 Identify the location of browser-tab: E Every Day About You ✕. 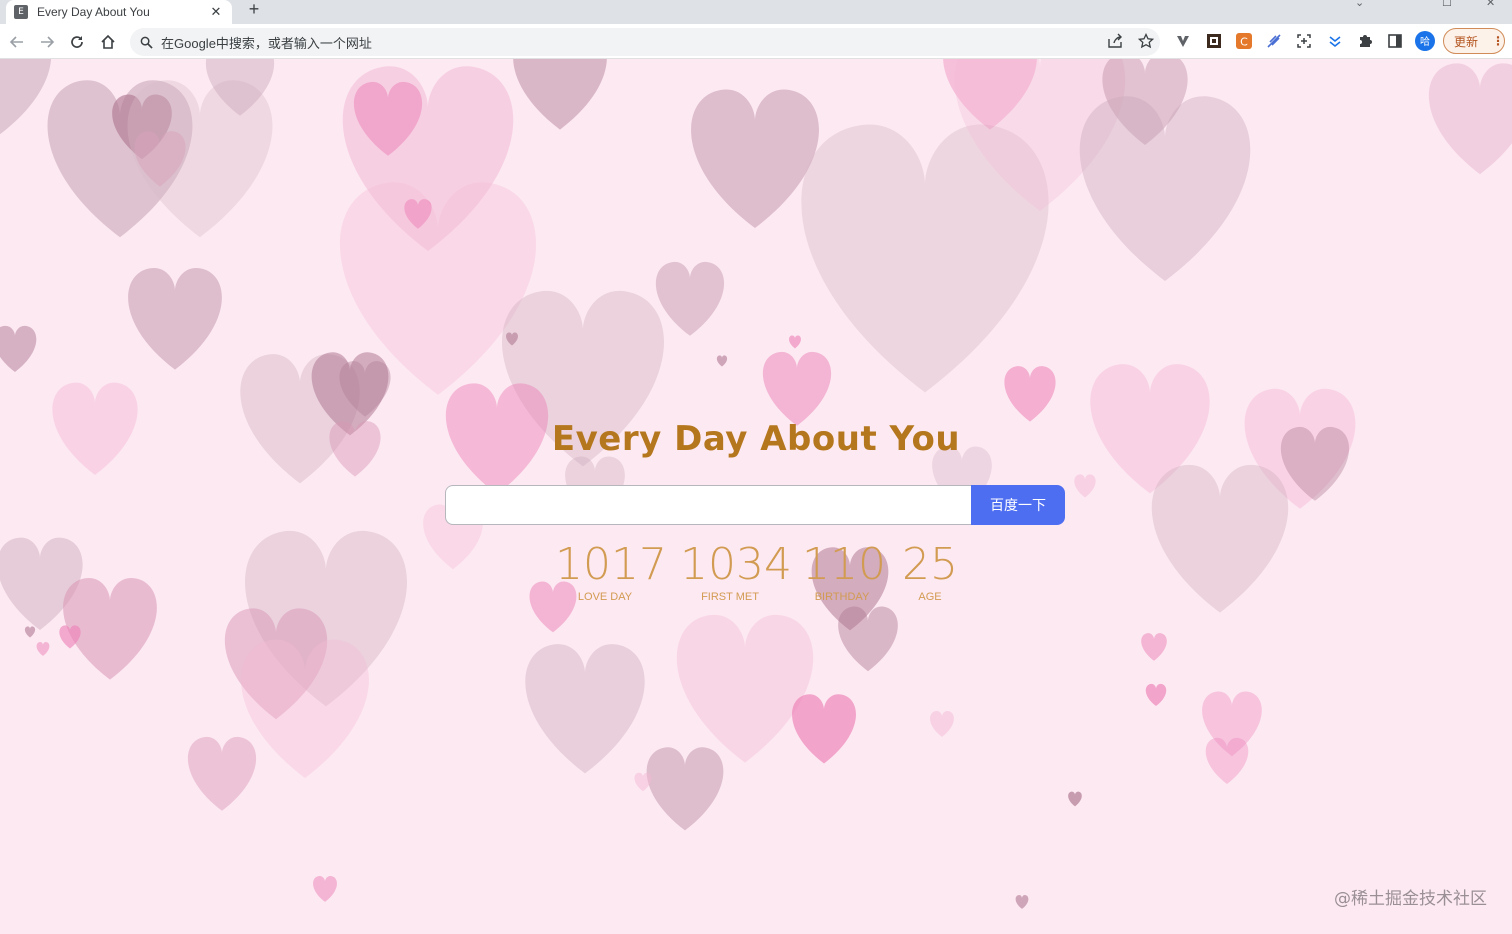
(119, 12).